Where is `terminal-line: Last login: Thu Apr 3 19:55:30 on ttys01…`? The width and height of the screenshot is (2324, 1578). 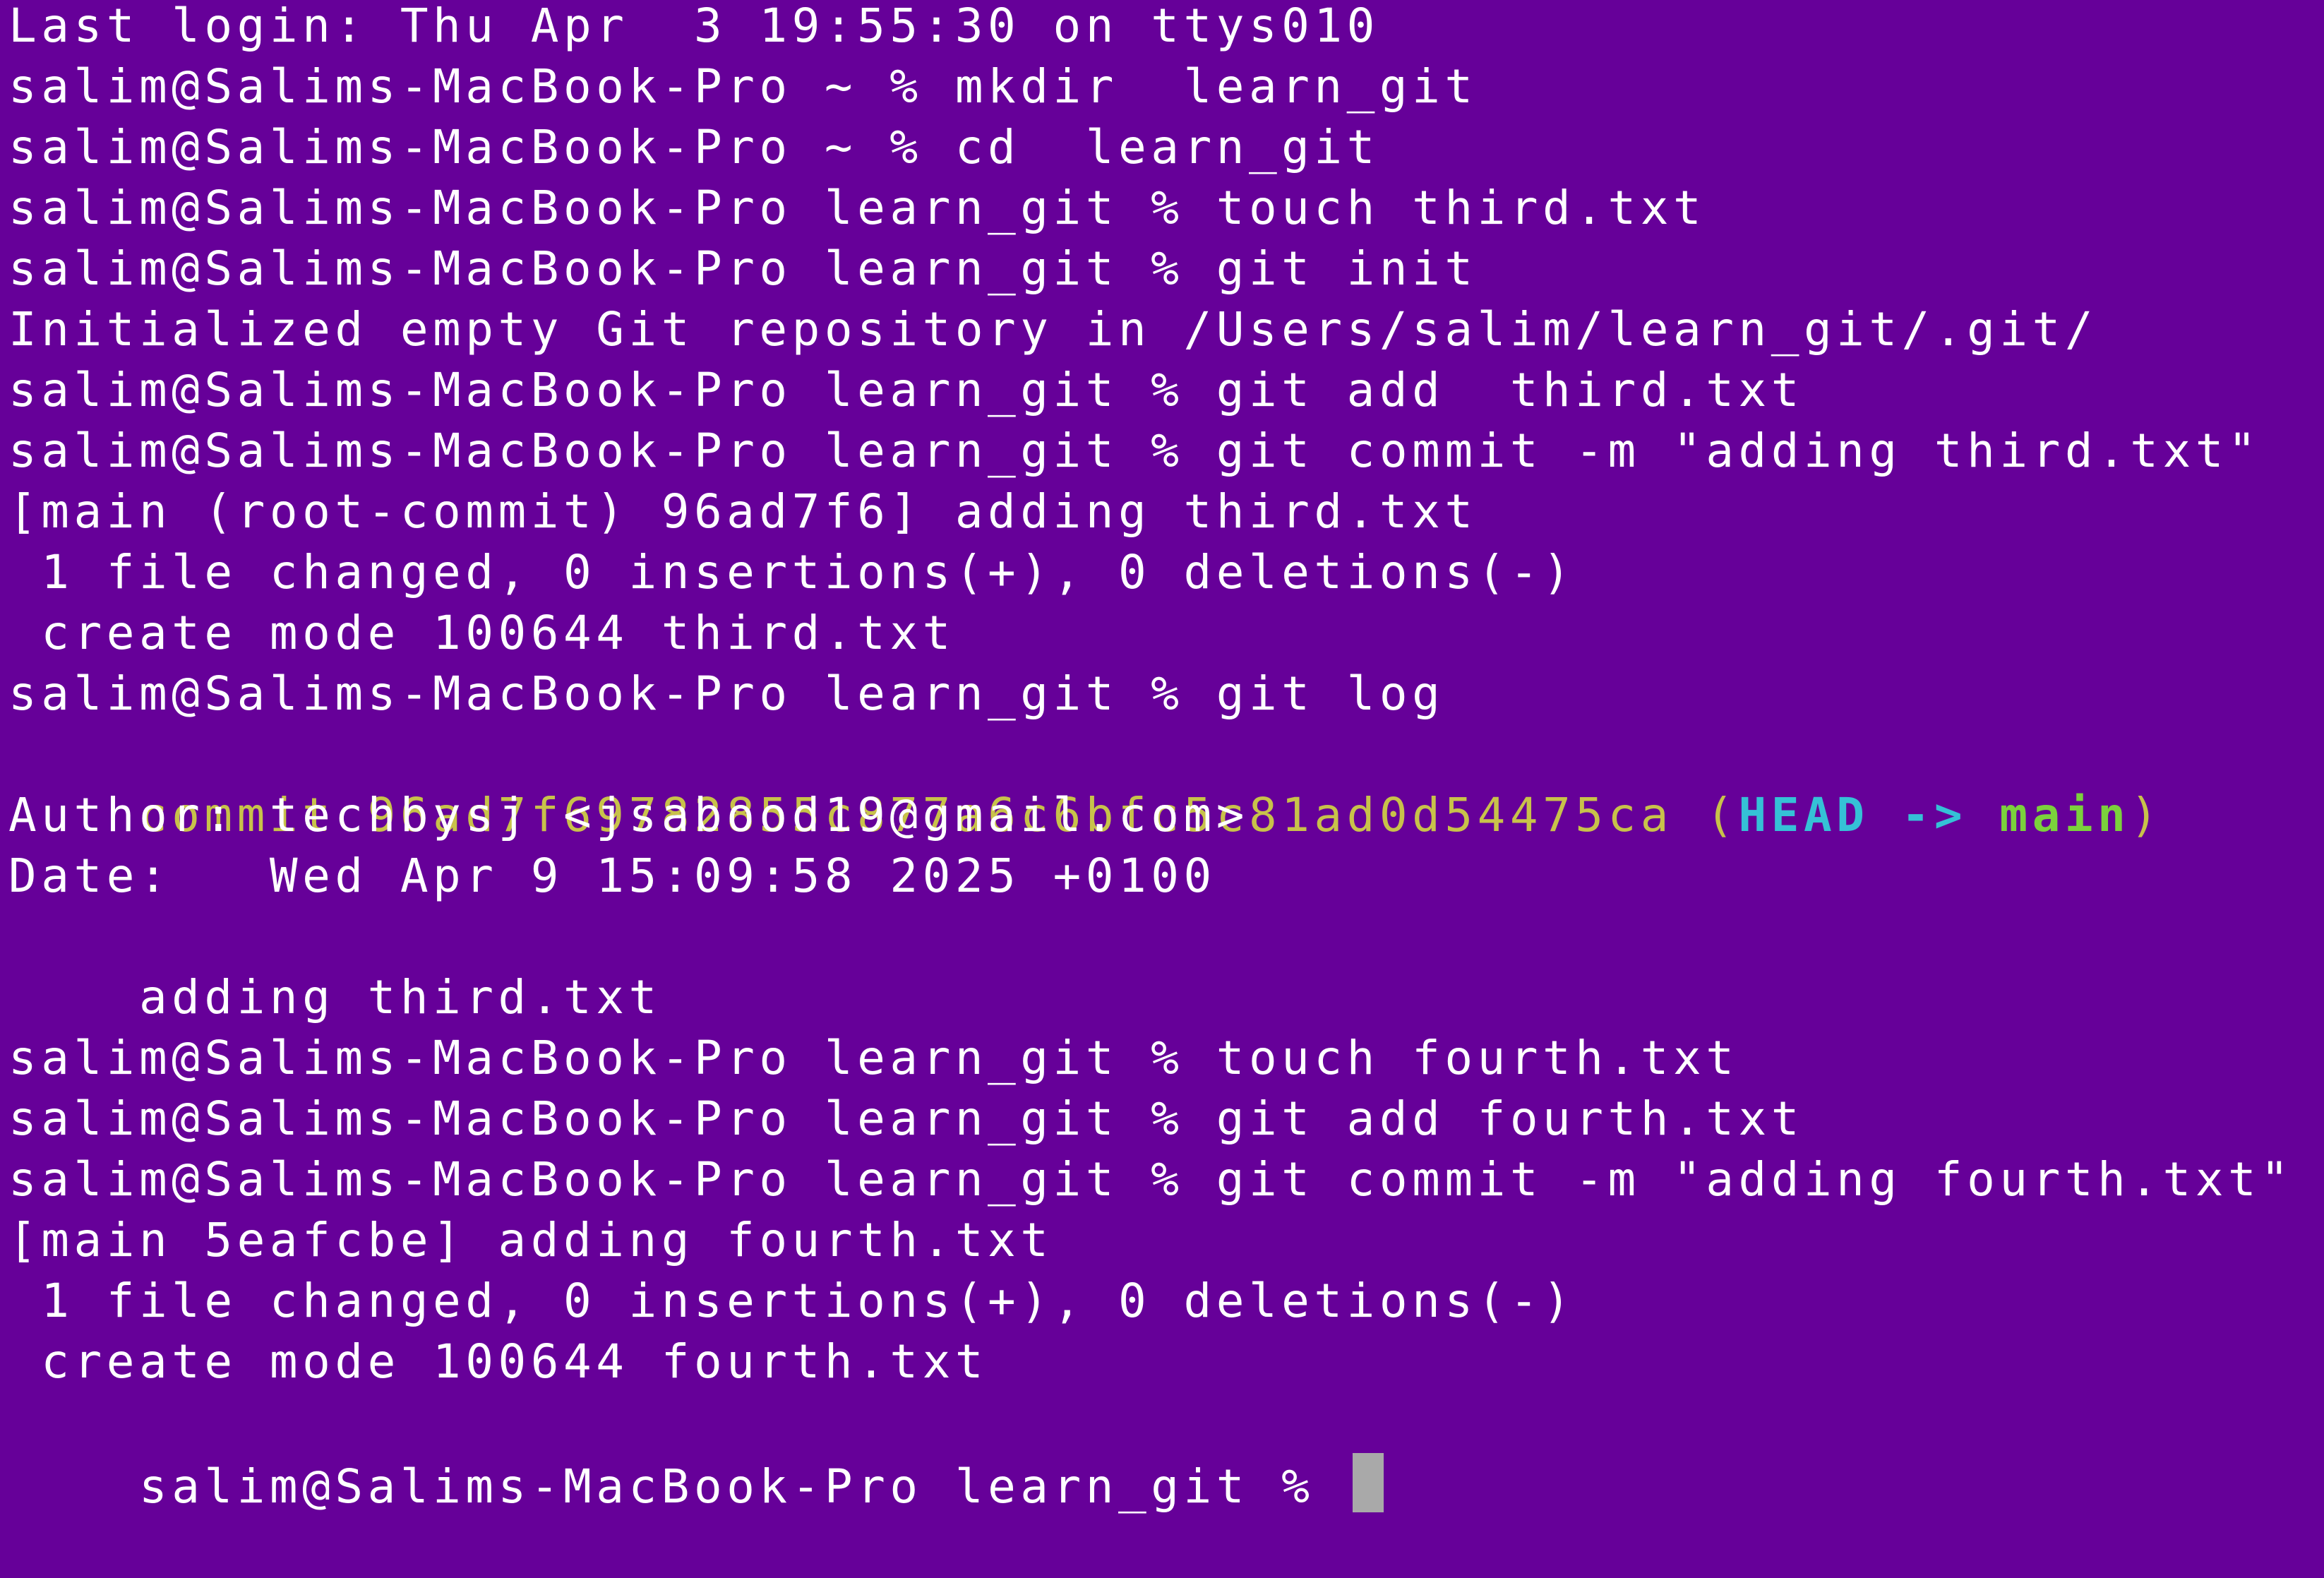 terminal-line: Last login: Thu Apr 3 19:55:30 on ttys01… is located at coordinates (693, 26).